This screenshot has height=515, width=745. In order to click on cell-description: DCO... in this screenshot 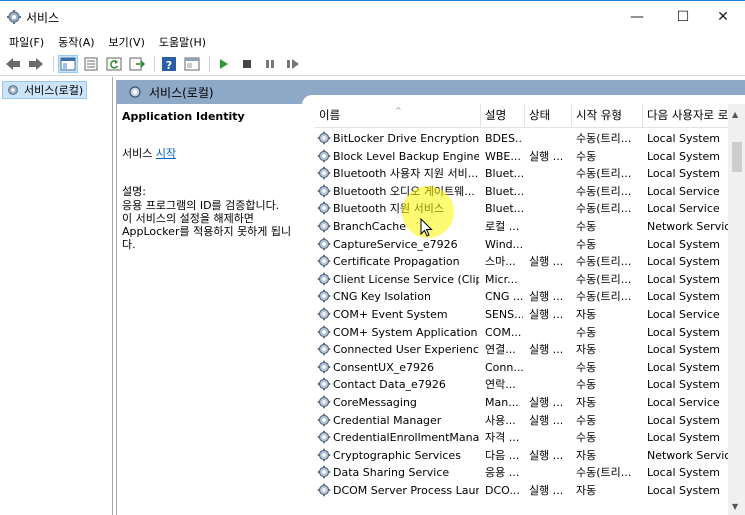, I will do `click(502, 490)`.